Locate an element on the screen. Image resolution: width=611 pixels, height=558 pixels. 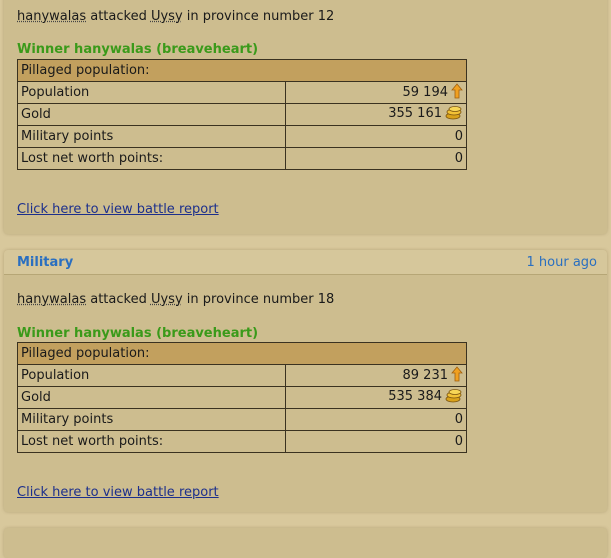
table-row: Population 89 231 is located at coordinates (241, 375).